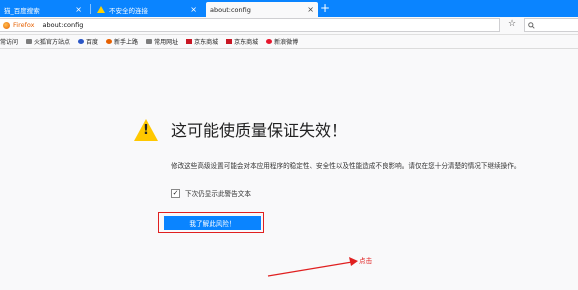 Image resolution: width=578 pixels, height=290 pixels. What do you see at coordinates (512, 24) in the screenshot?
I see `bookmark-star-icon: ☆` at bounding box center [512, 24].